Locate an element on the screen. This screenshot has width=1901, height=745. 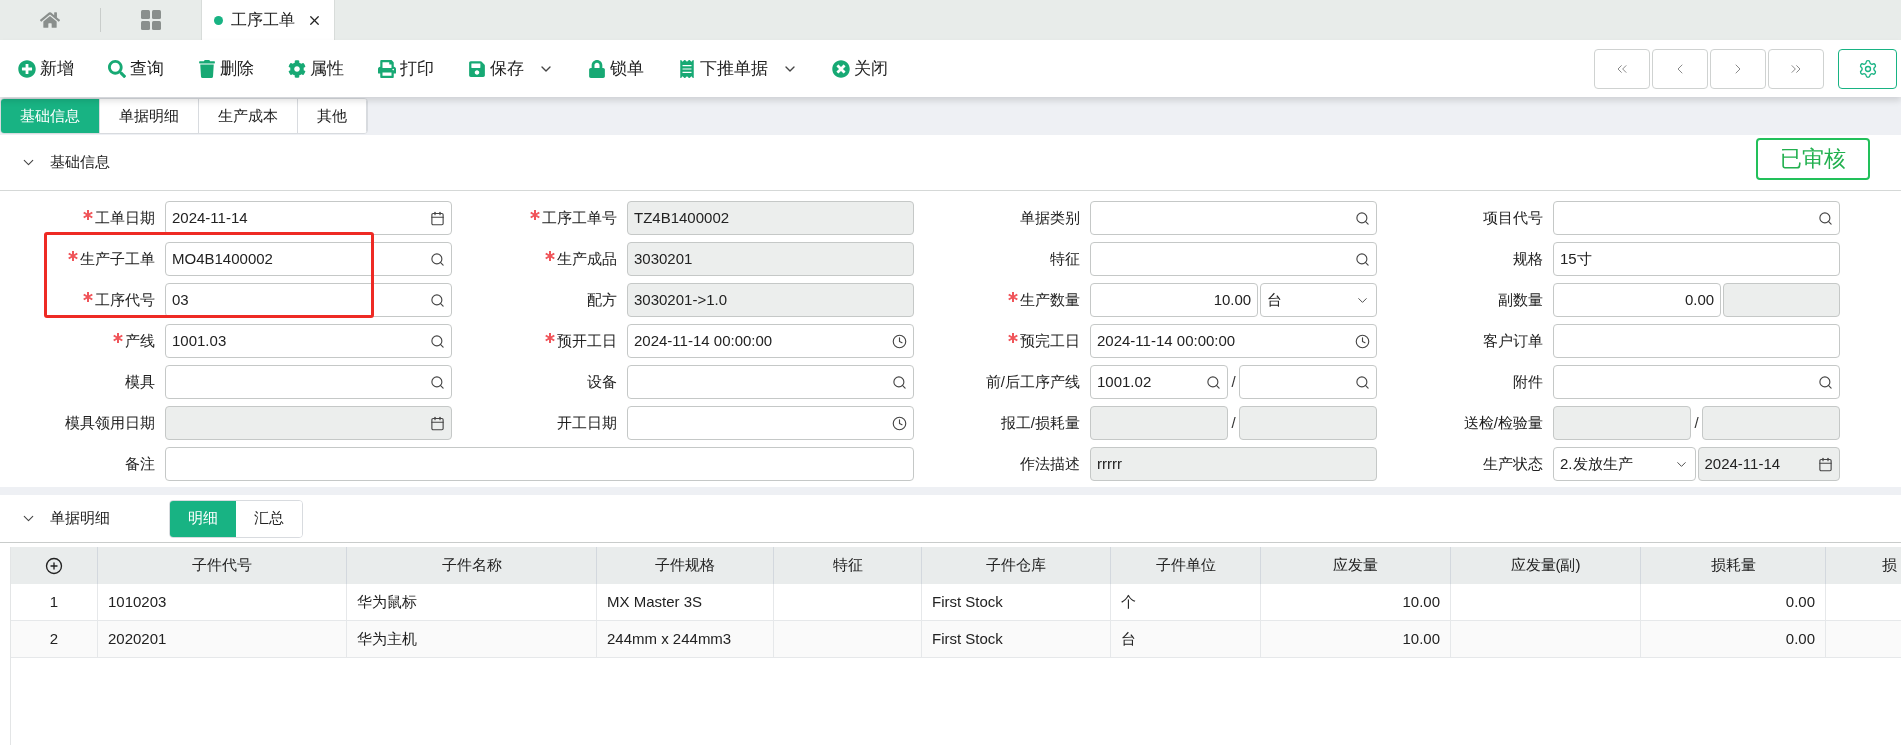
text-field: 15寸 is located at coordinates (1696, 259).